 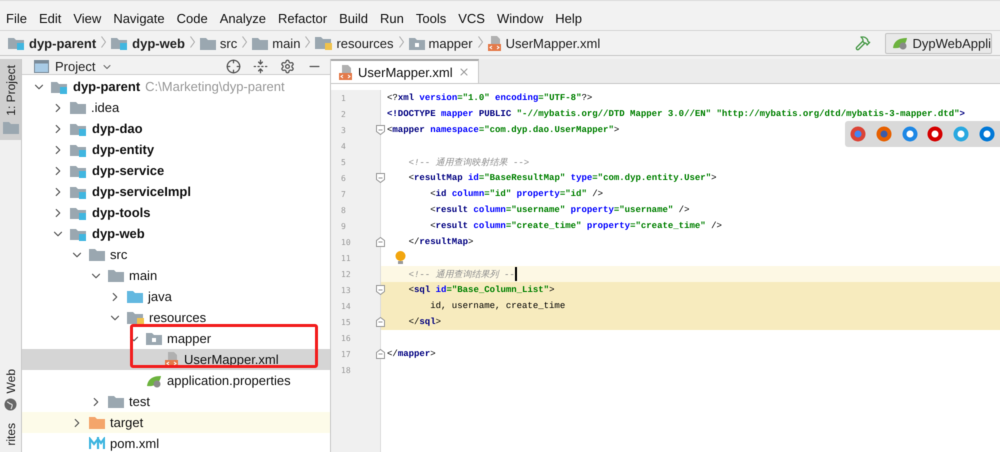 I want to click on tree-row: target, so click(x=176, y=422).